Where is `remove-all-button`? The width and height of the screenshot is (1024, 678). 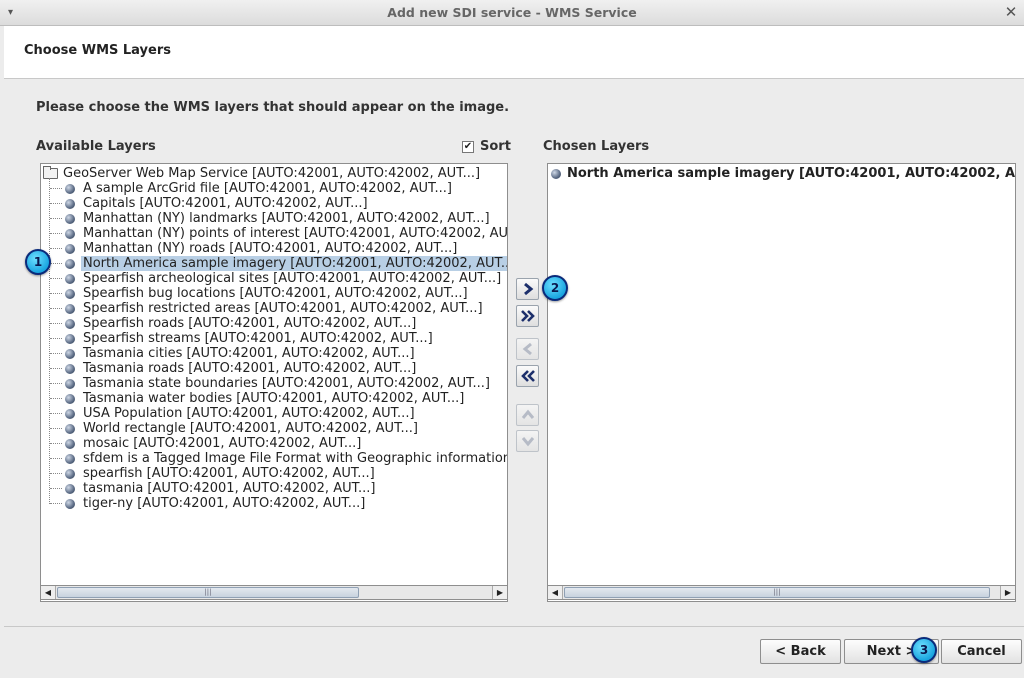 remove-all-button is located at coordinates (527, 376).